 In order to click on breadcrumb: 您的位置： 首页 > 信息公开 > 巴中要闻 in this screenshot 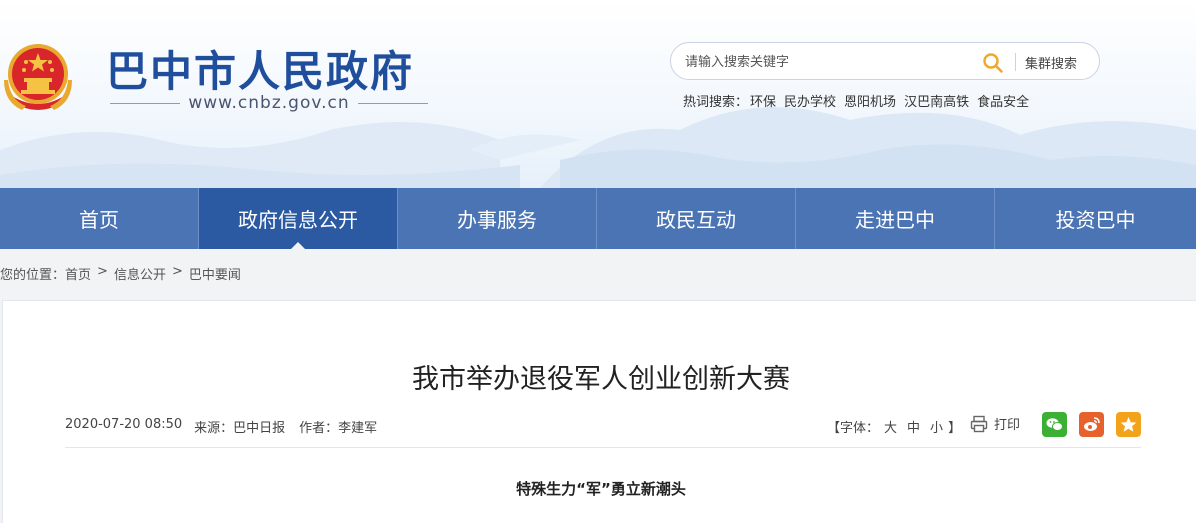, I will do `click(120, 273)`.